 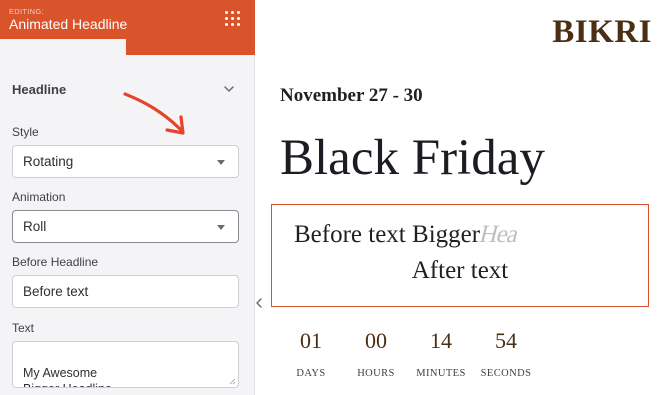 What do you see at coordinates (351, 95) in the screenshot?
I see `event-date: November 27 - 30` at bounding box center [351, 95].